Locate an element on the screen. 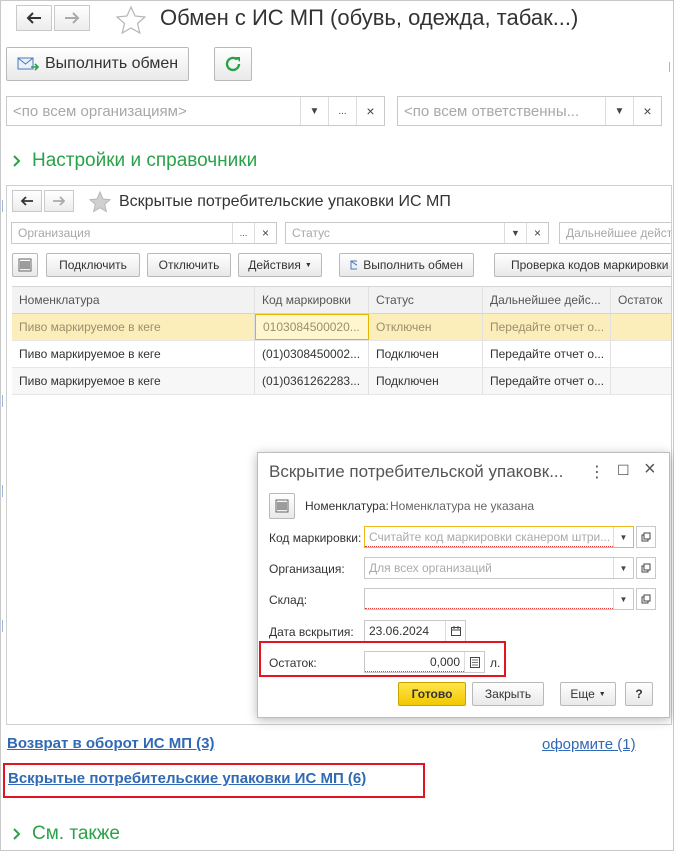 The width and height of the screenshot is (674, 851). nomenclature-value: Номенклатура не указана is located at coordinates (462, 506).